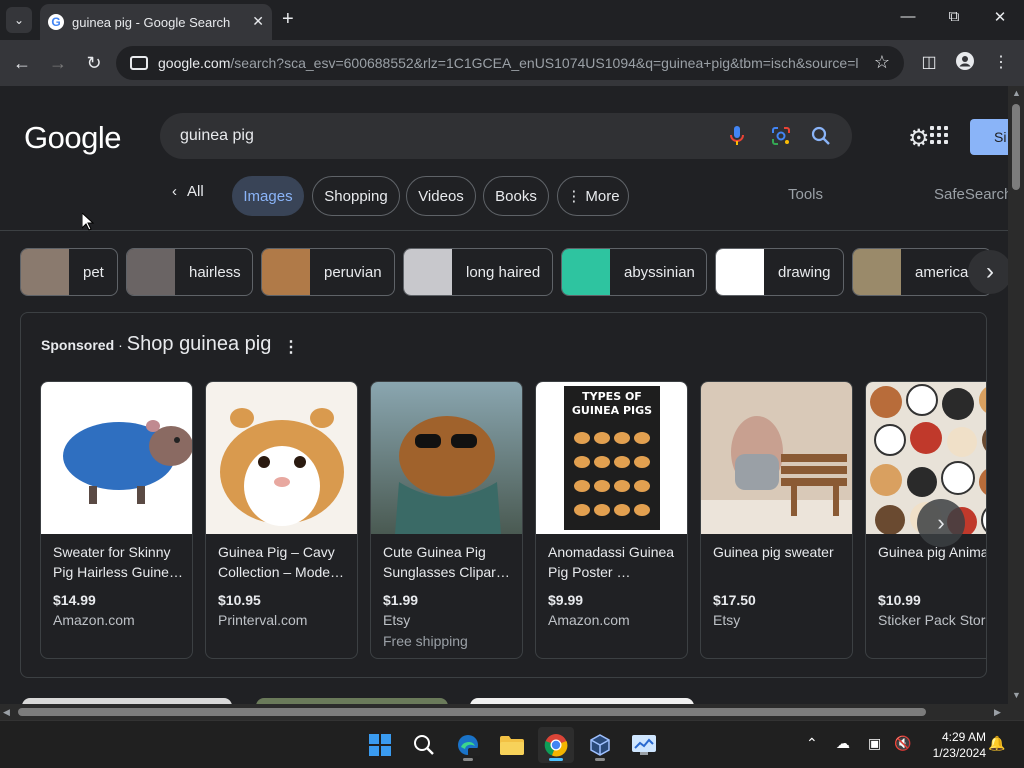 This screenshot has width=1024, height=768. What do you see at coordinates (919, 138) in the screenshot?
I see `gear-icon: ⚙` at bounding box center [919, 138].